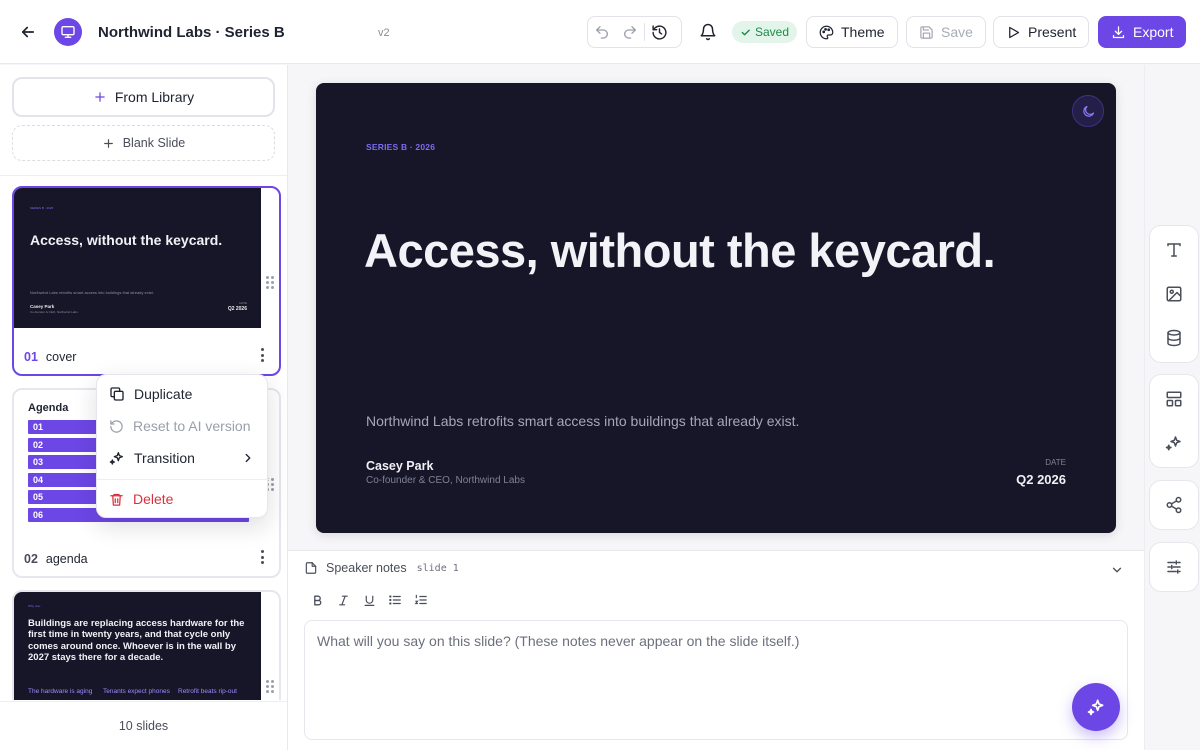 The width and height of the screenshot is (1200, 750). Describe the element at coordinates (116, 499) in the screenshot. I see `trash-icon` at that location.